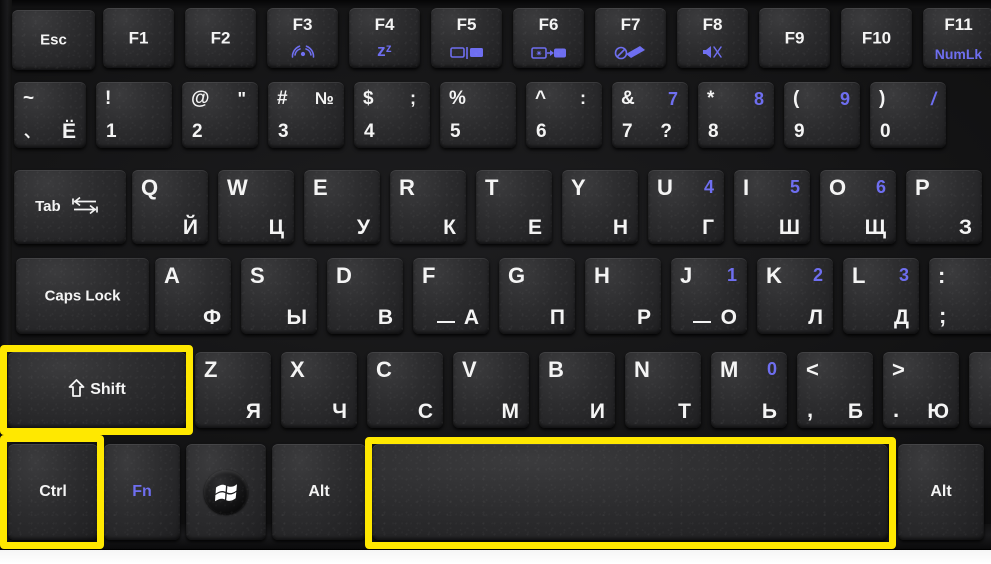 This screenshot has width=991, height=564. What do you see at coordinates (838, 187) in the screenshot?
I see `key-o-latin-label: O` at bounding box center [838, 187].